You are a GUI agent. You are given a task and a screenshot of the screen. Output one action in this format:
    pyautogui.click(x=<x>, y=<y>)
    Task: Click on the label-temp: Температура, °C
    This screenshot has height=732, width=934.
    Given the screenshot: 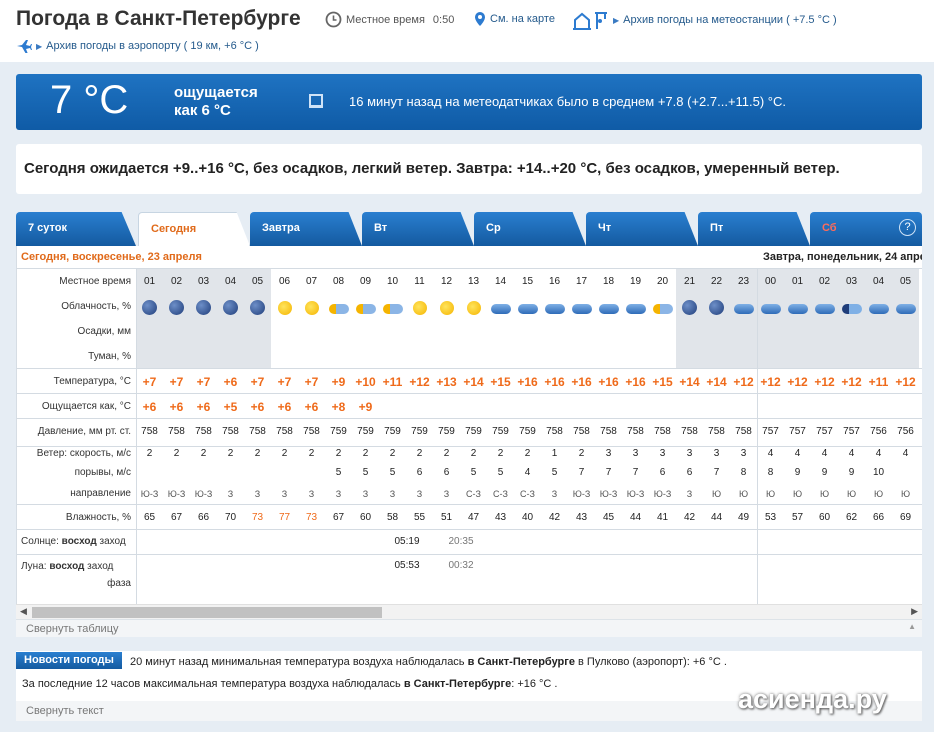 What is the action you would take?
    pyautogui.click(x=92, y=381)
    